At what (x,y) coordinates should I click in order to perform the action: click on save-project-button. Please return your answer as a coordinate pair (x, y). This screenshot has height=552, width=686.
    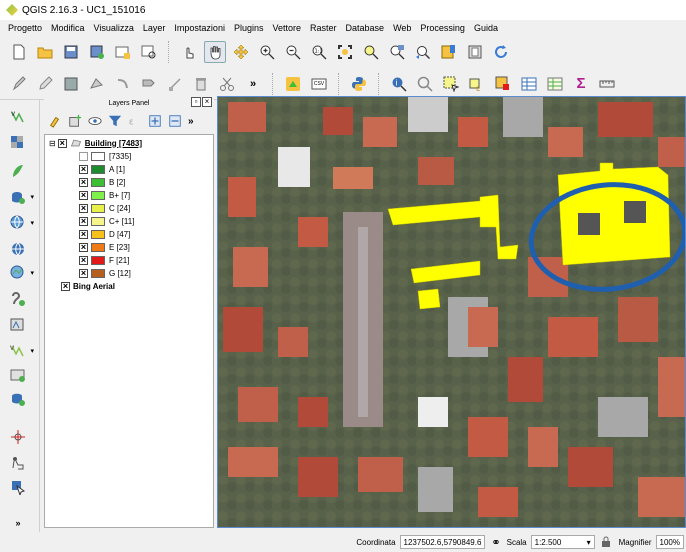
    Looking at the image, I should click on (71, 52).